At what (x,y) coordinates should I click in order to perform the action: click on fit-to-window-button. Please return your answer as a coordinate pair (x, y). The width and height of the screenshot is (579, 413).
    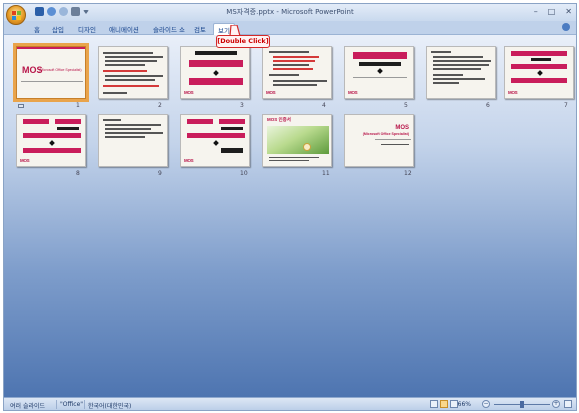
    Looking at the image, I should click on (568, 404).